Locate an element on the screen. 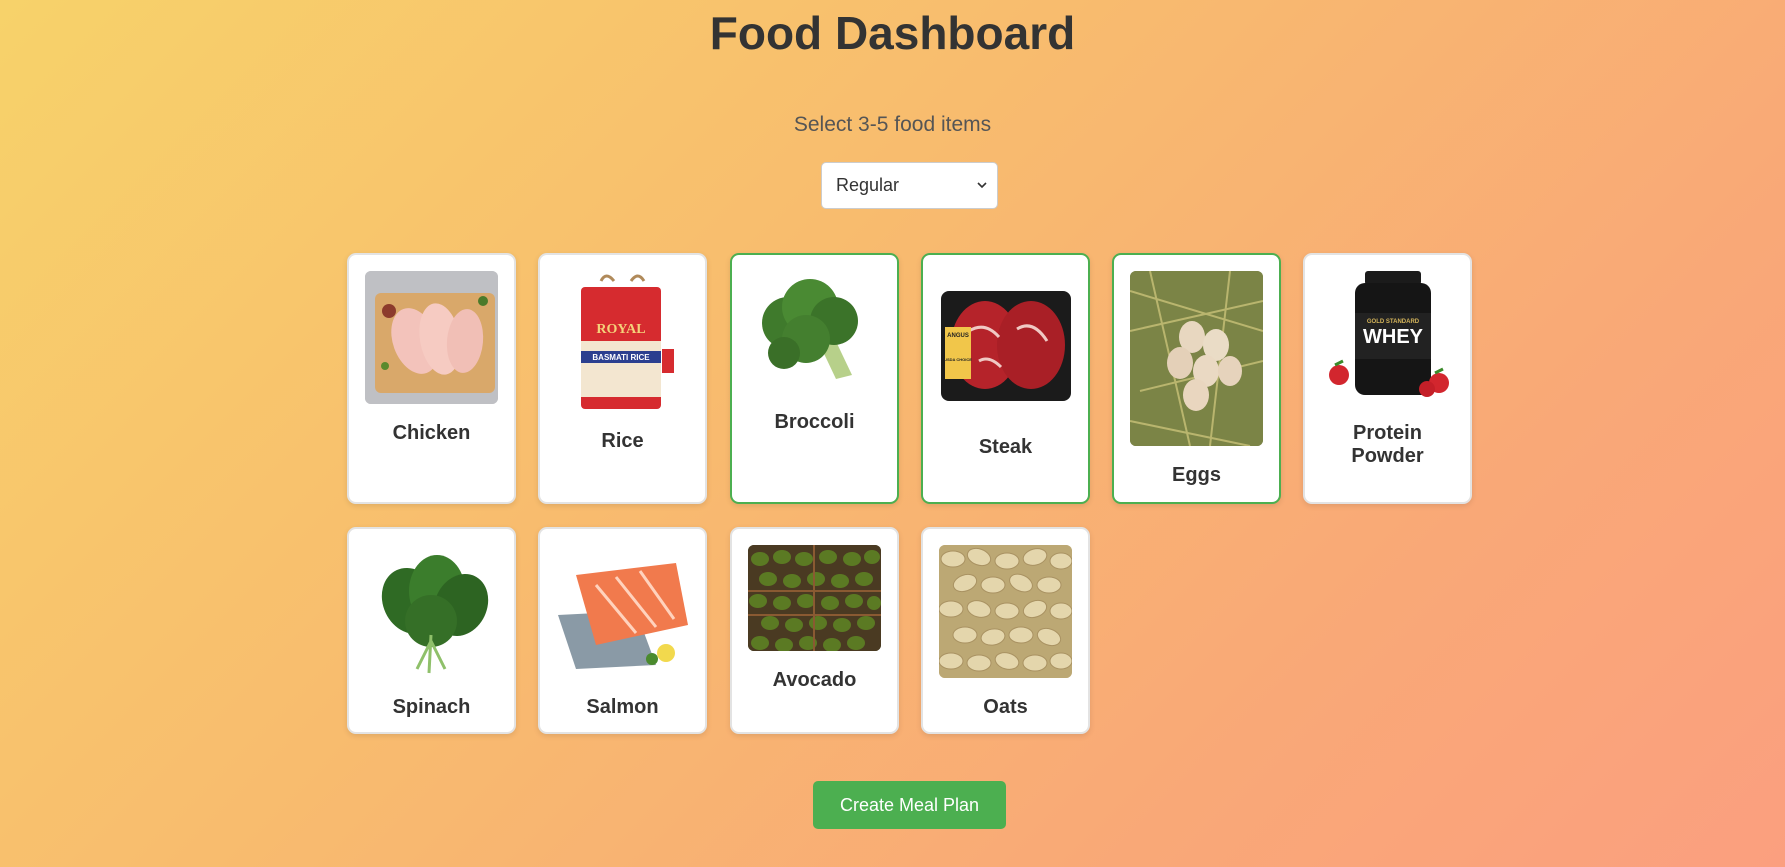  food-card-salmon: Salmon is located at coordinates (622, 630).